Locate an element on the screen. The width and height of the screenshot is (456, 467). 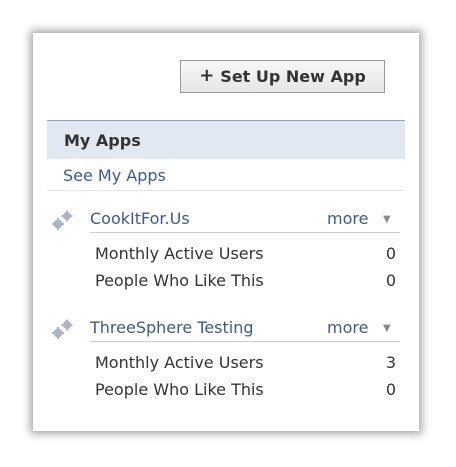
stat-row: Monthly Active Users 3 is located at coordinates (245, 362).